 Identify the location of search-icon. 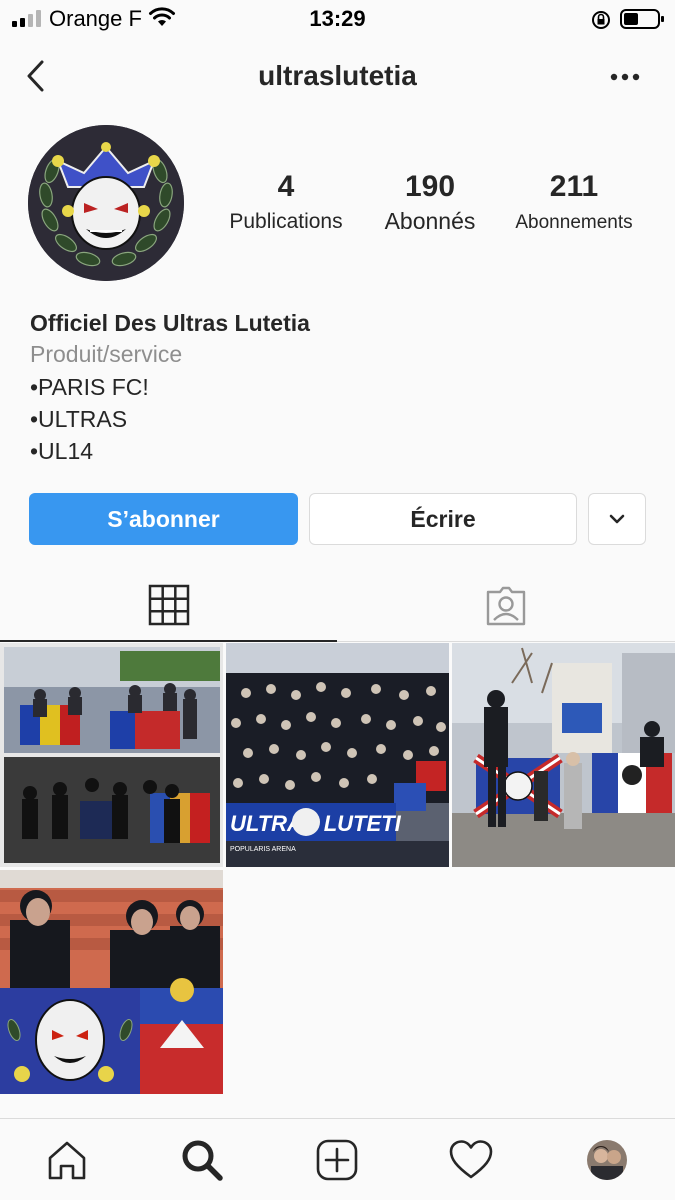
(202, 1160).